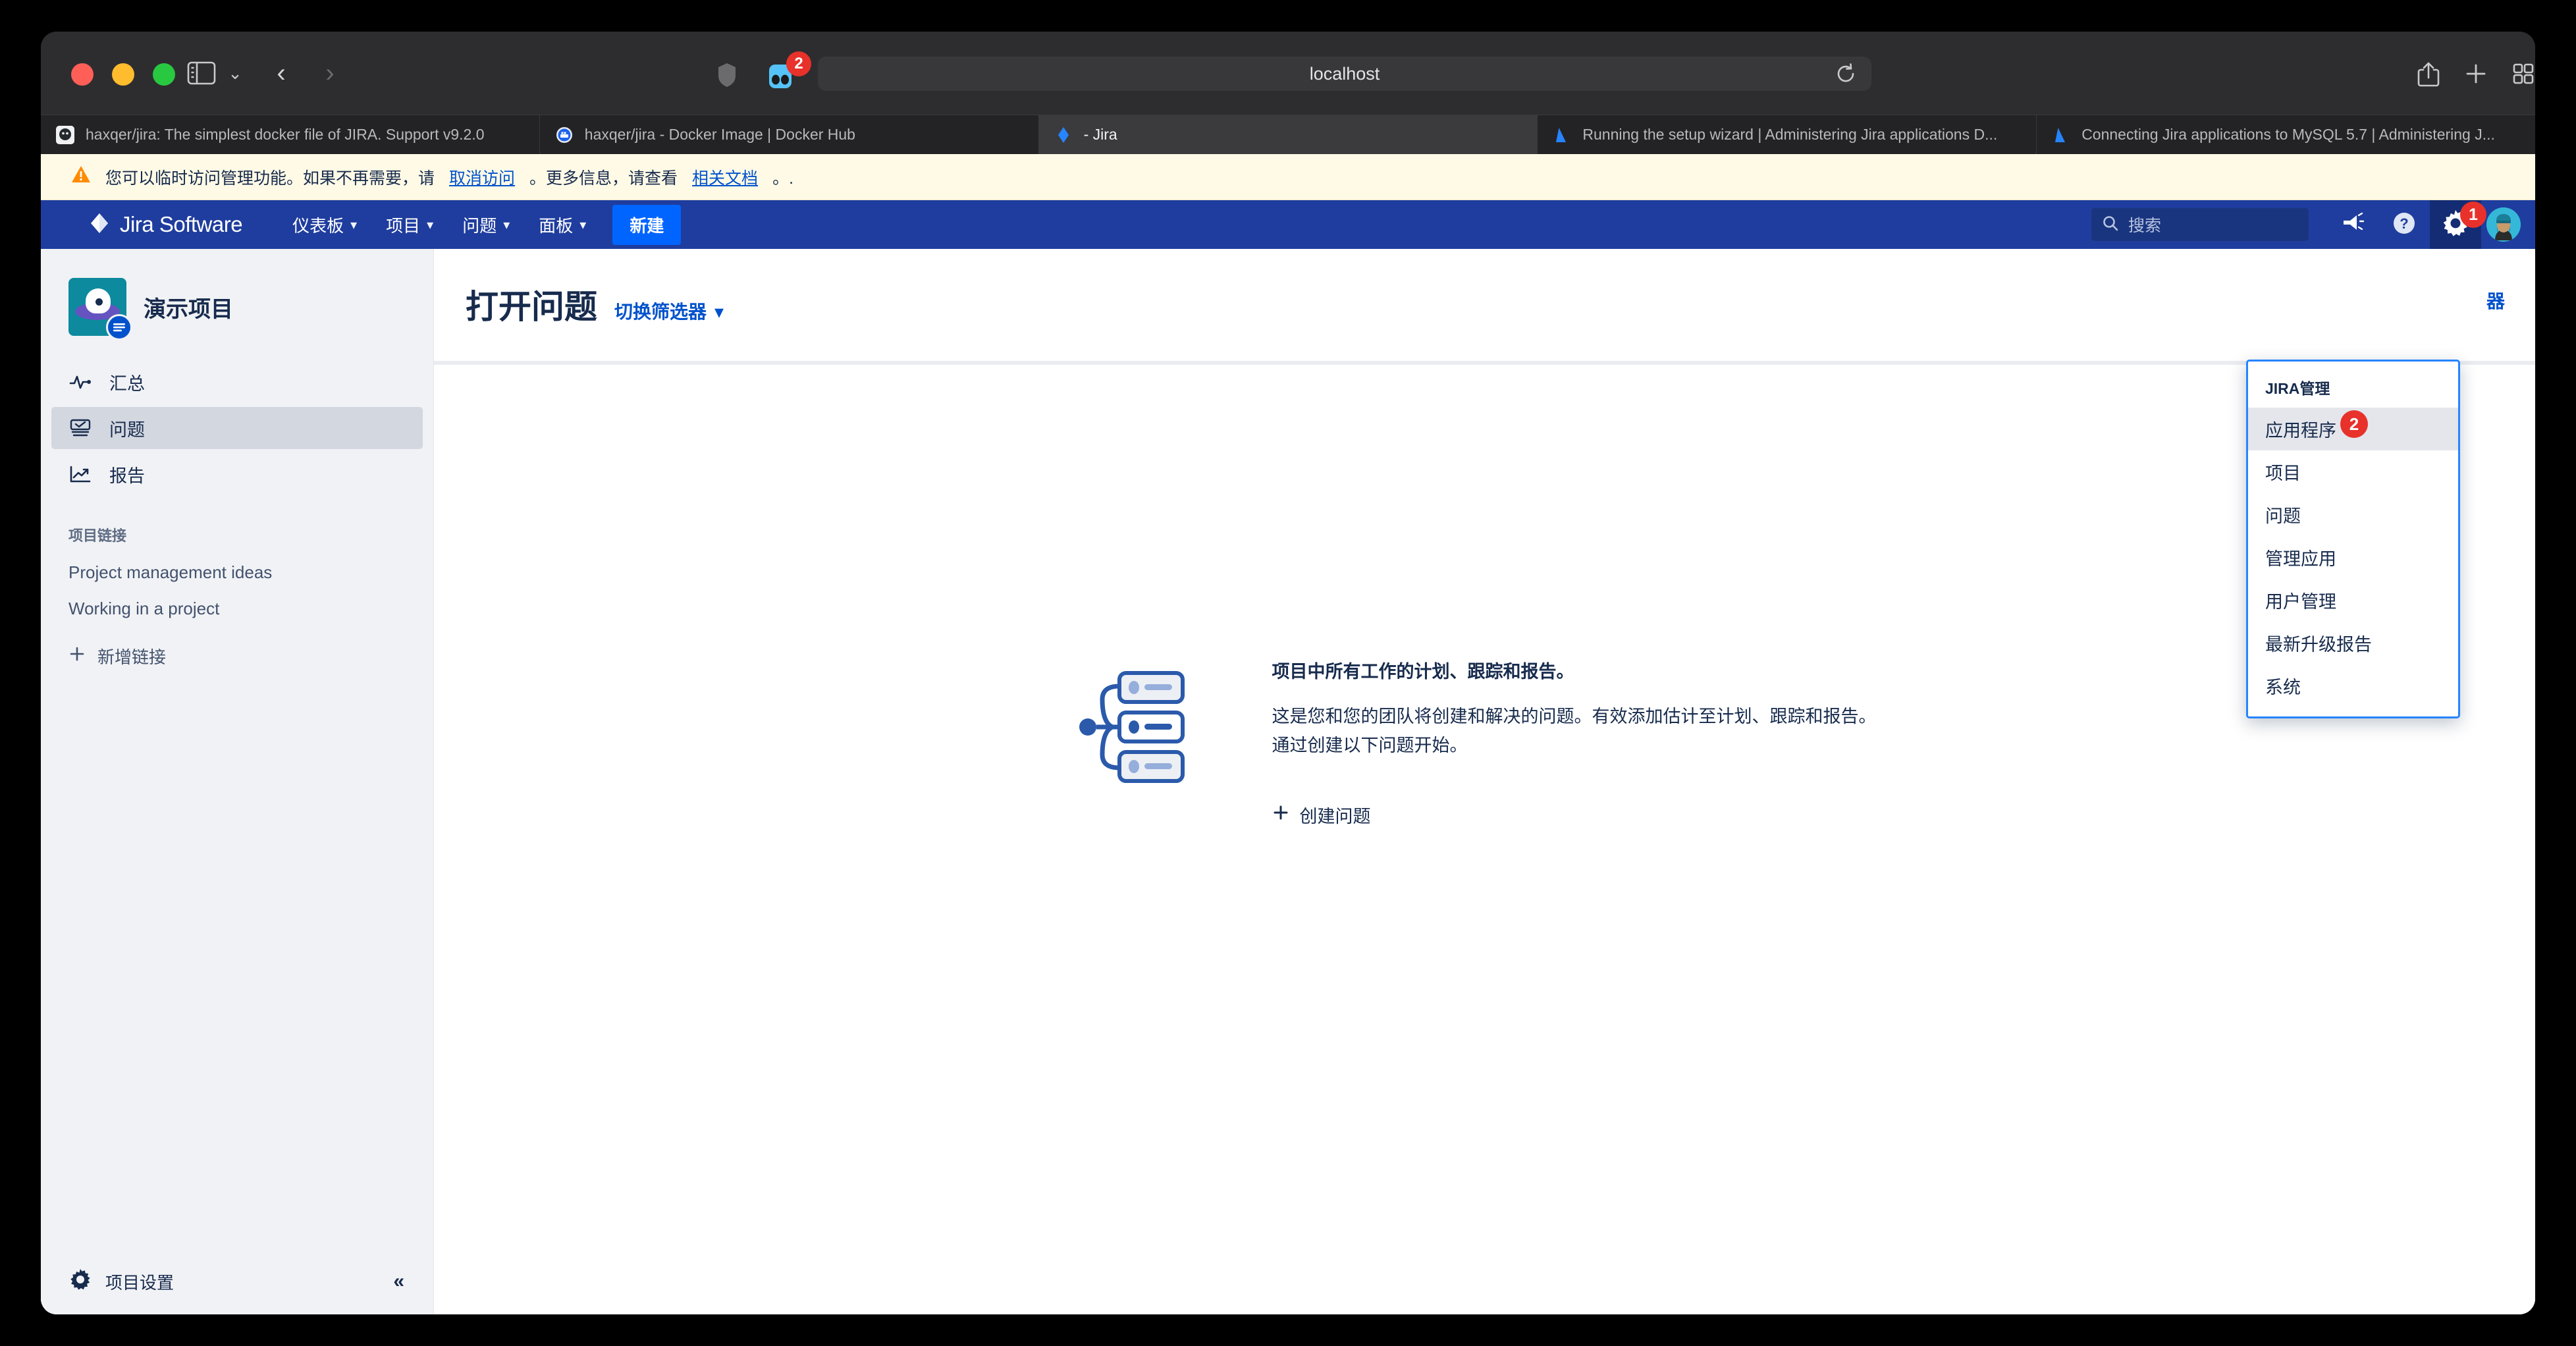  I want to click on switch-filter-button: 切换筛选器 ▾, so click(669, 311).